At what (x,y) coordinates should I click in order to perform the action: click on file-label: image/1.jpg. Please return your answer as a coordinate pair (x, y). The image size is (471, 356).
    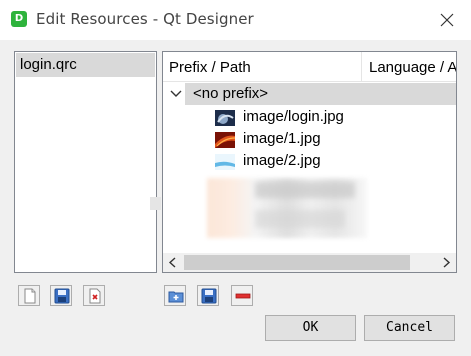
    Looking at the image, I should click on (282, 138).